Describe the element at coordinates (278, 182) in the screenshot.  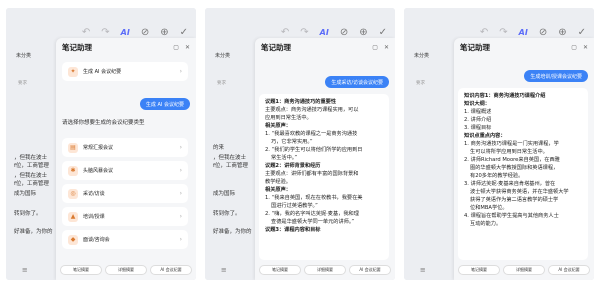
I see `minutes-line: 教学经验。` at that location.